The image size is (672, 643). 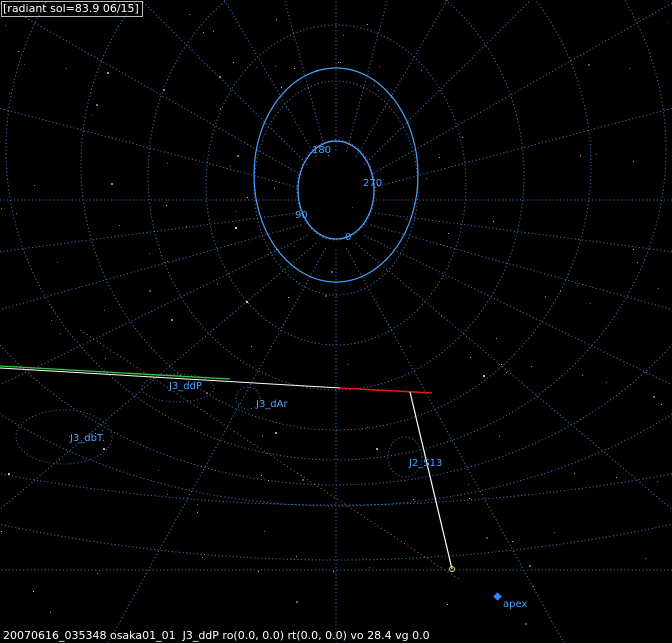 I want to click on radiant-circle-j2-s13, so click(x=405, y=457).